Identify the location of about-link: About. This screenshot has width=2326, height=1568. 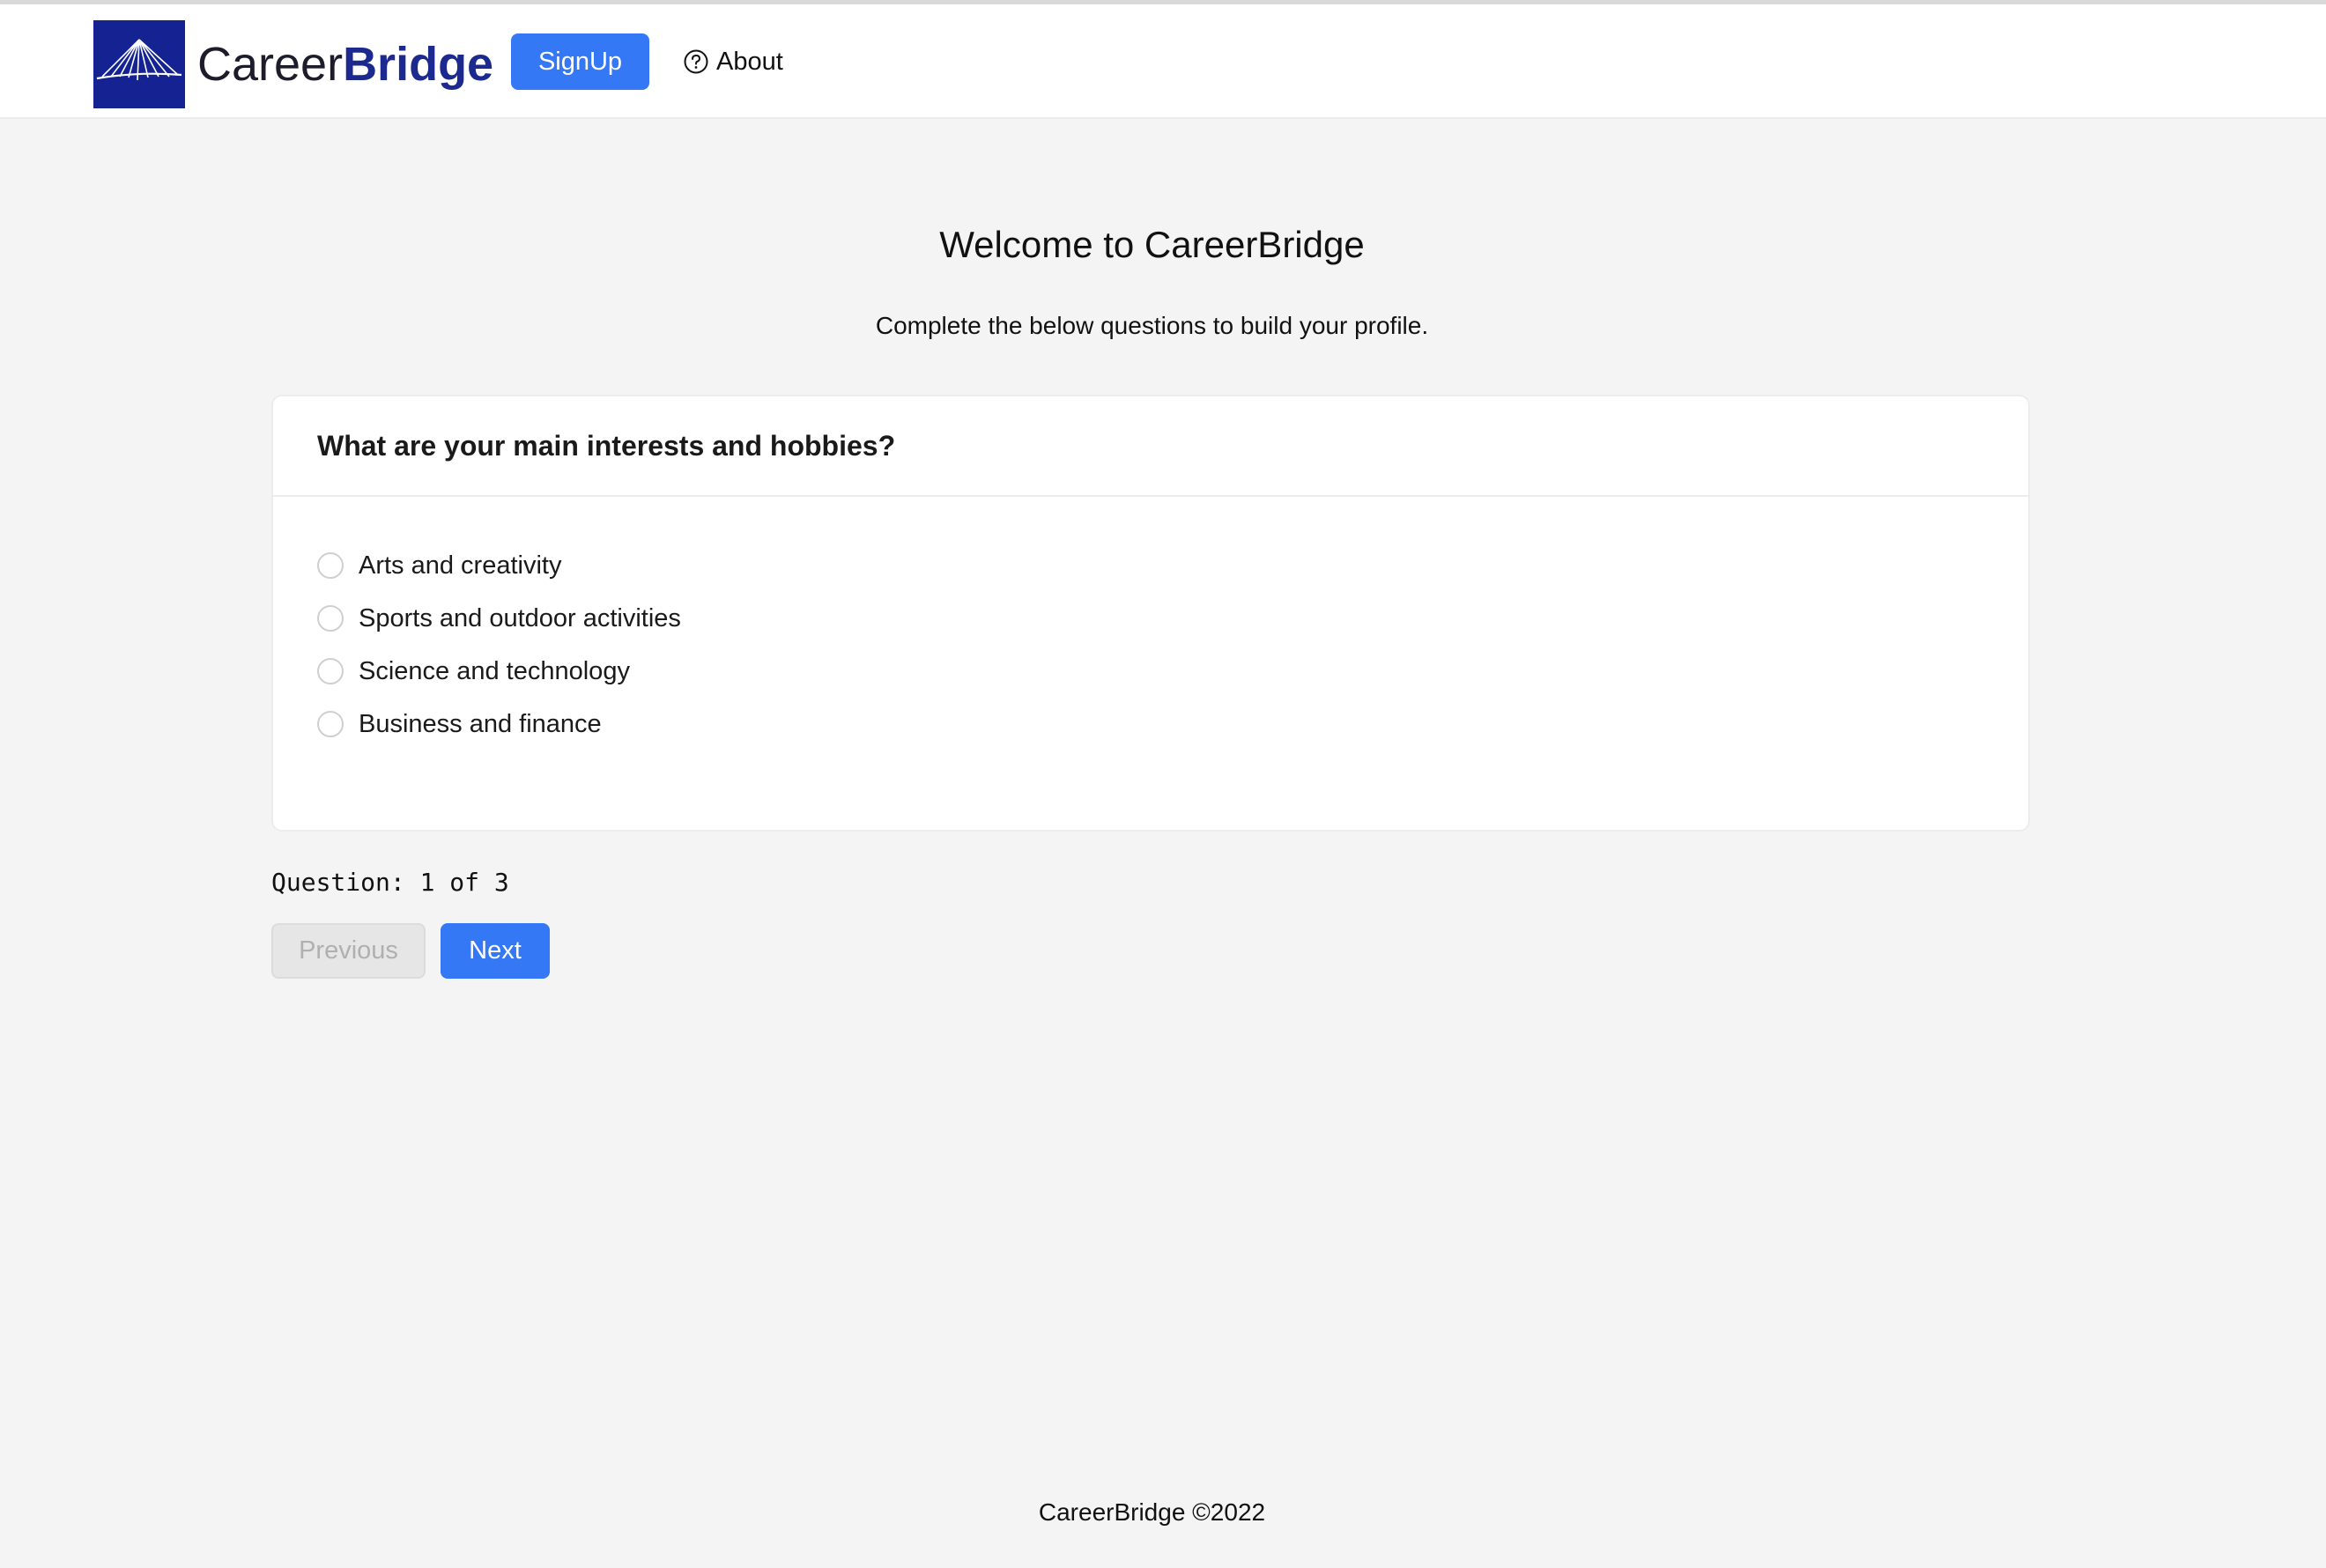
(733, 61).